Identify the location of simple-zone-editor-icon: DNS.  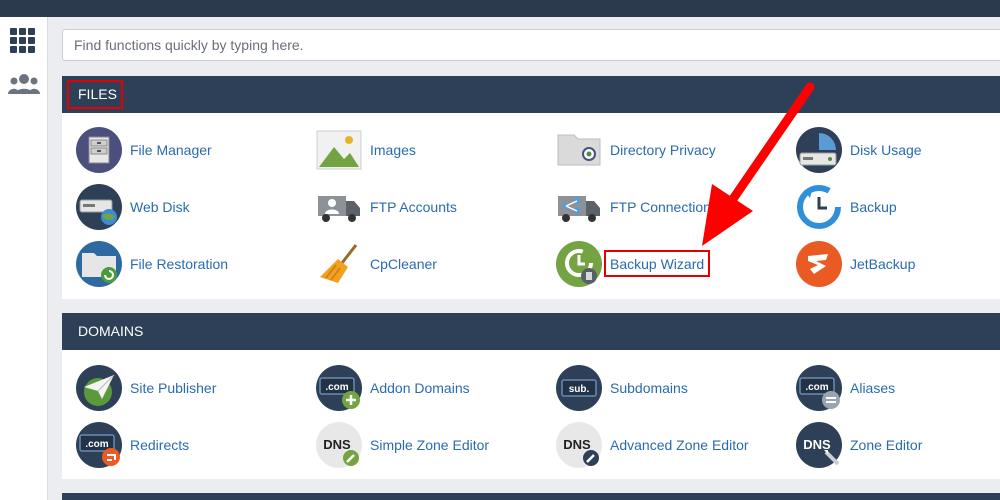
(339, 445).